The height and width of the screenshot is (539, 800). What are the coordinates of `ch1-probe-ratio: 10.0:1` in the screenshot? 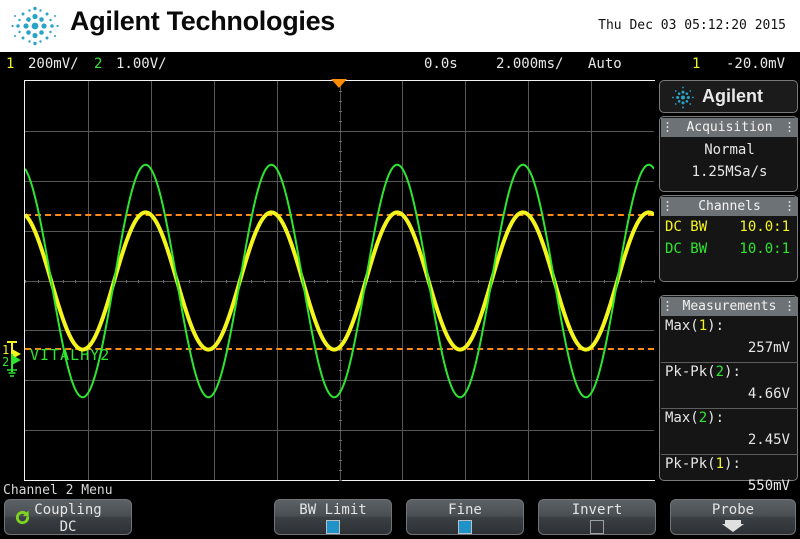 It's located at (764, 227).